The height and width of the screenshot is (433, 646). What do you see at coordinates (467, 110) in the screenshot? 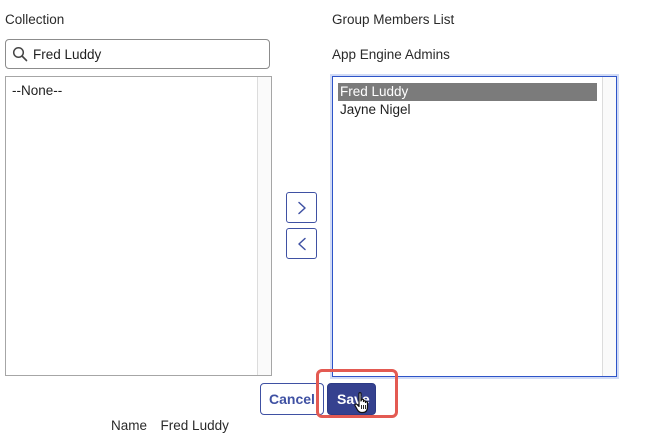
I see `list-item: Jayne Nigel` at bounding box center [467, 110].